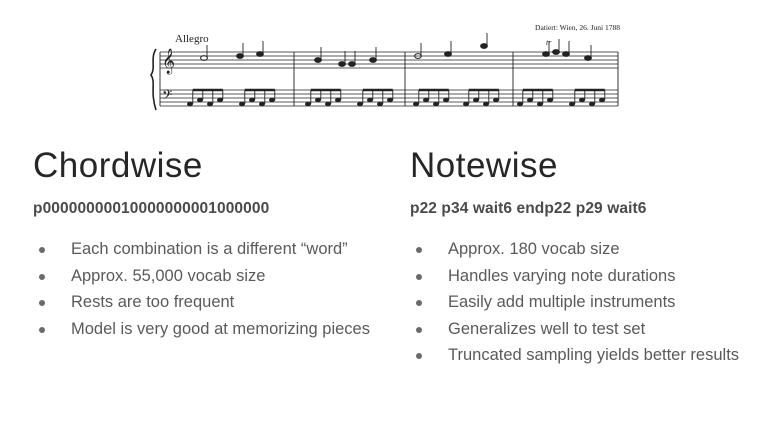 The image size is (768, 432). I want to click on list-item: Each combination is a different “word”, so click(213, 249).